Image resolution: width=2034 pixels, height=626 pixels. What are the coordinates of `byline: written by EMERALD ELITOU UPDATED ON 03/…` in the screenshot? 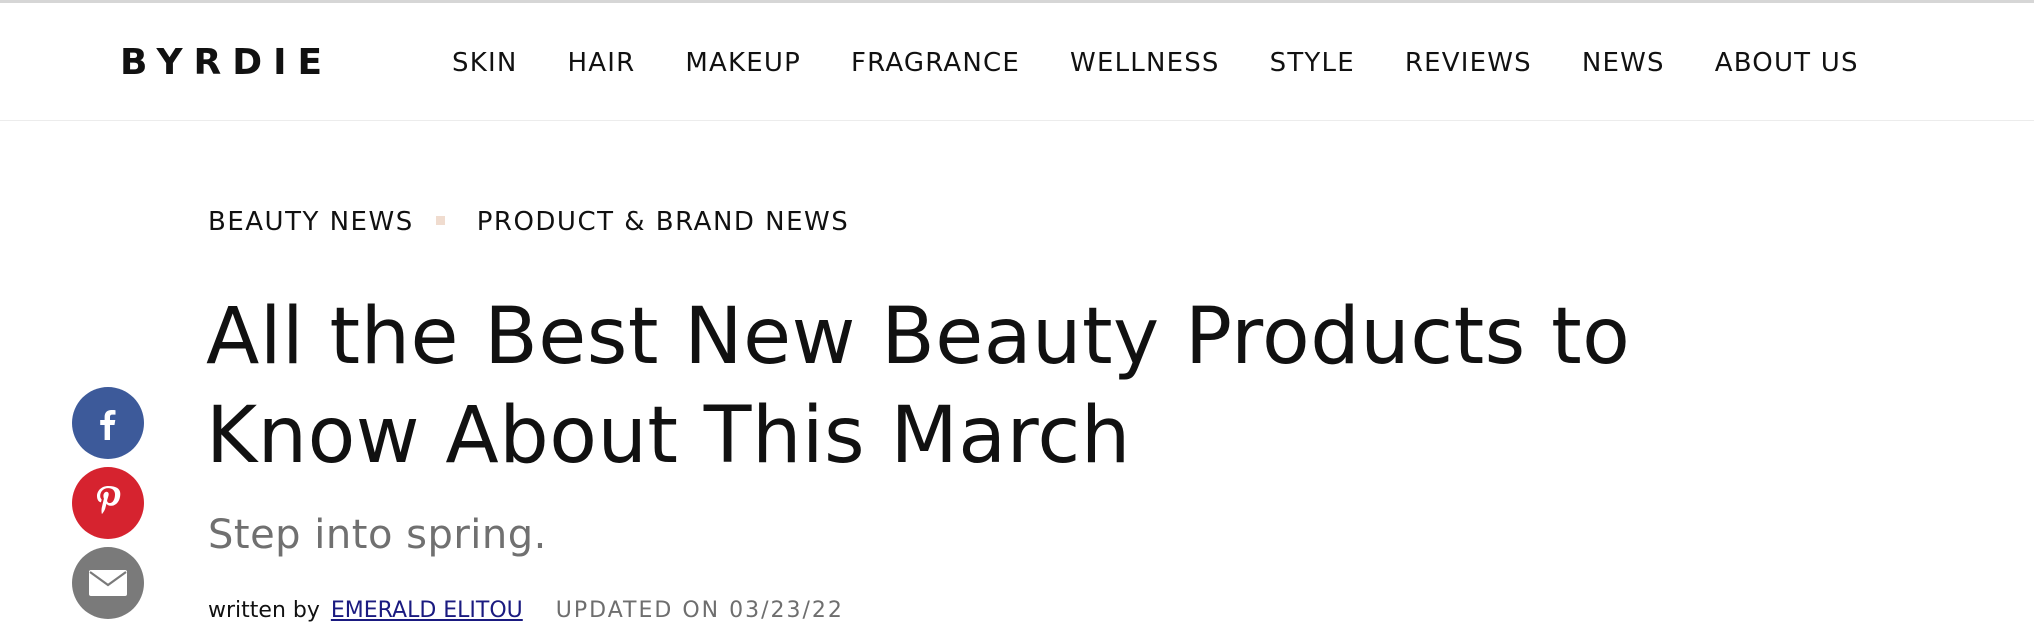 It's located at (526, 611).